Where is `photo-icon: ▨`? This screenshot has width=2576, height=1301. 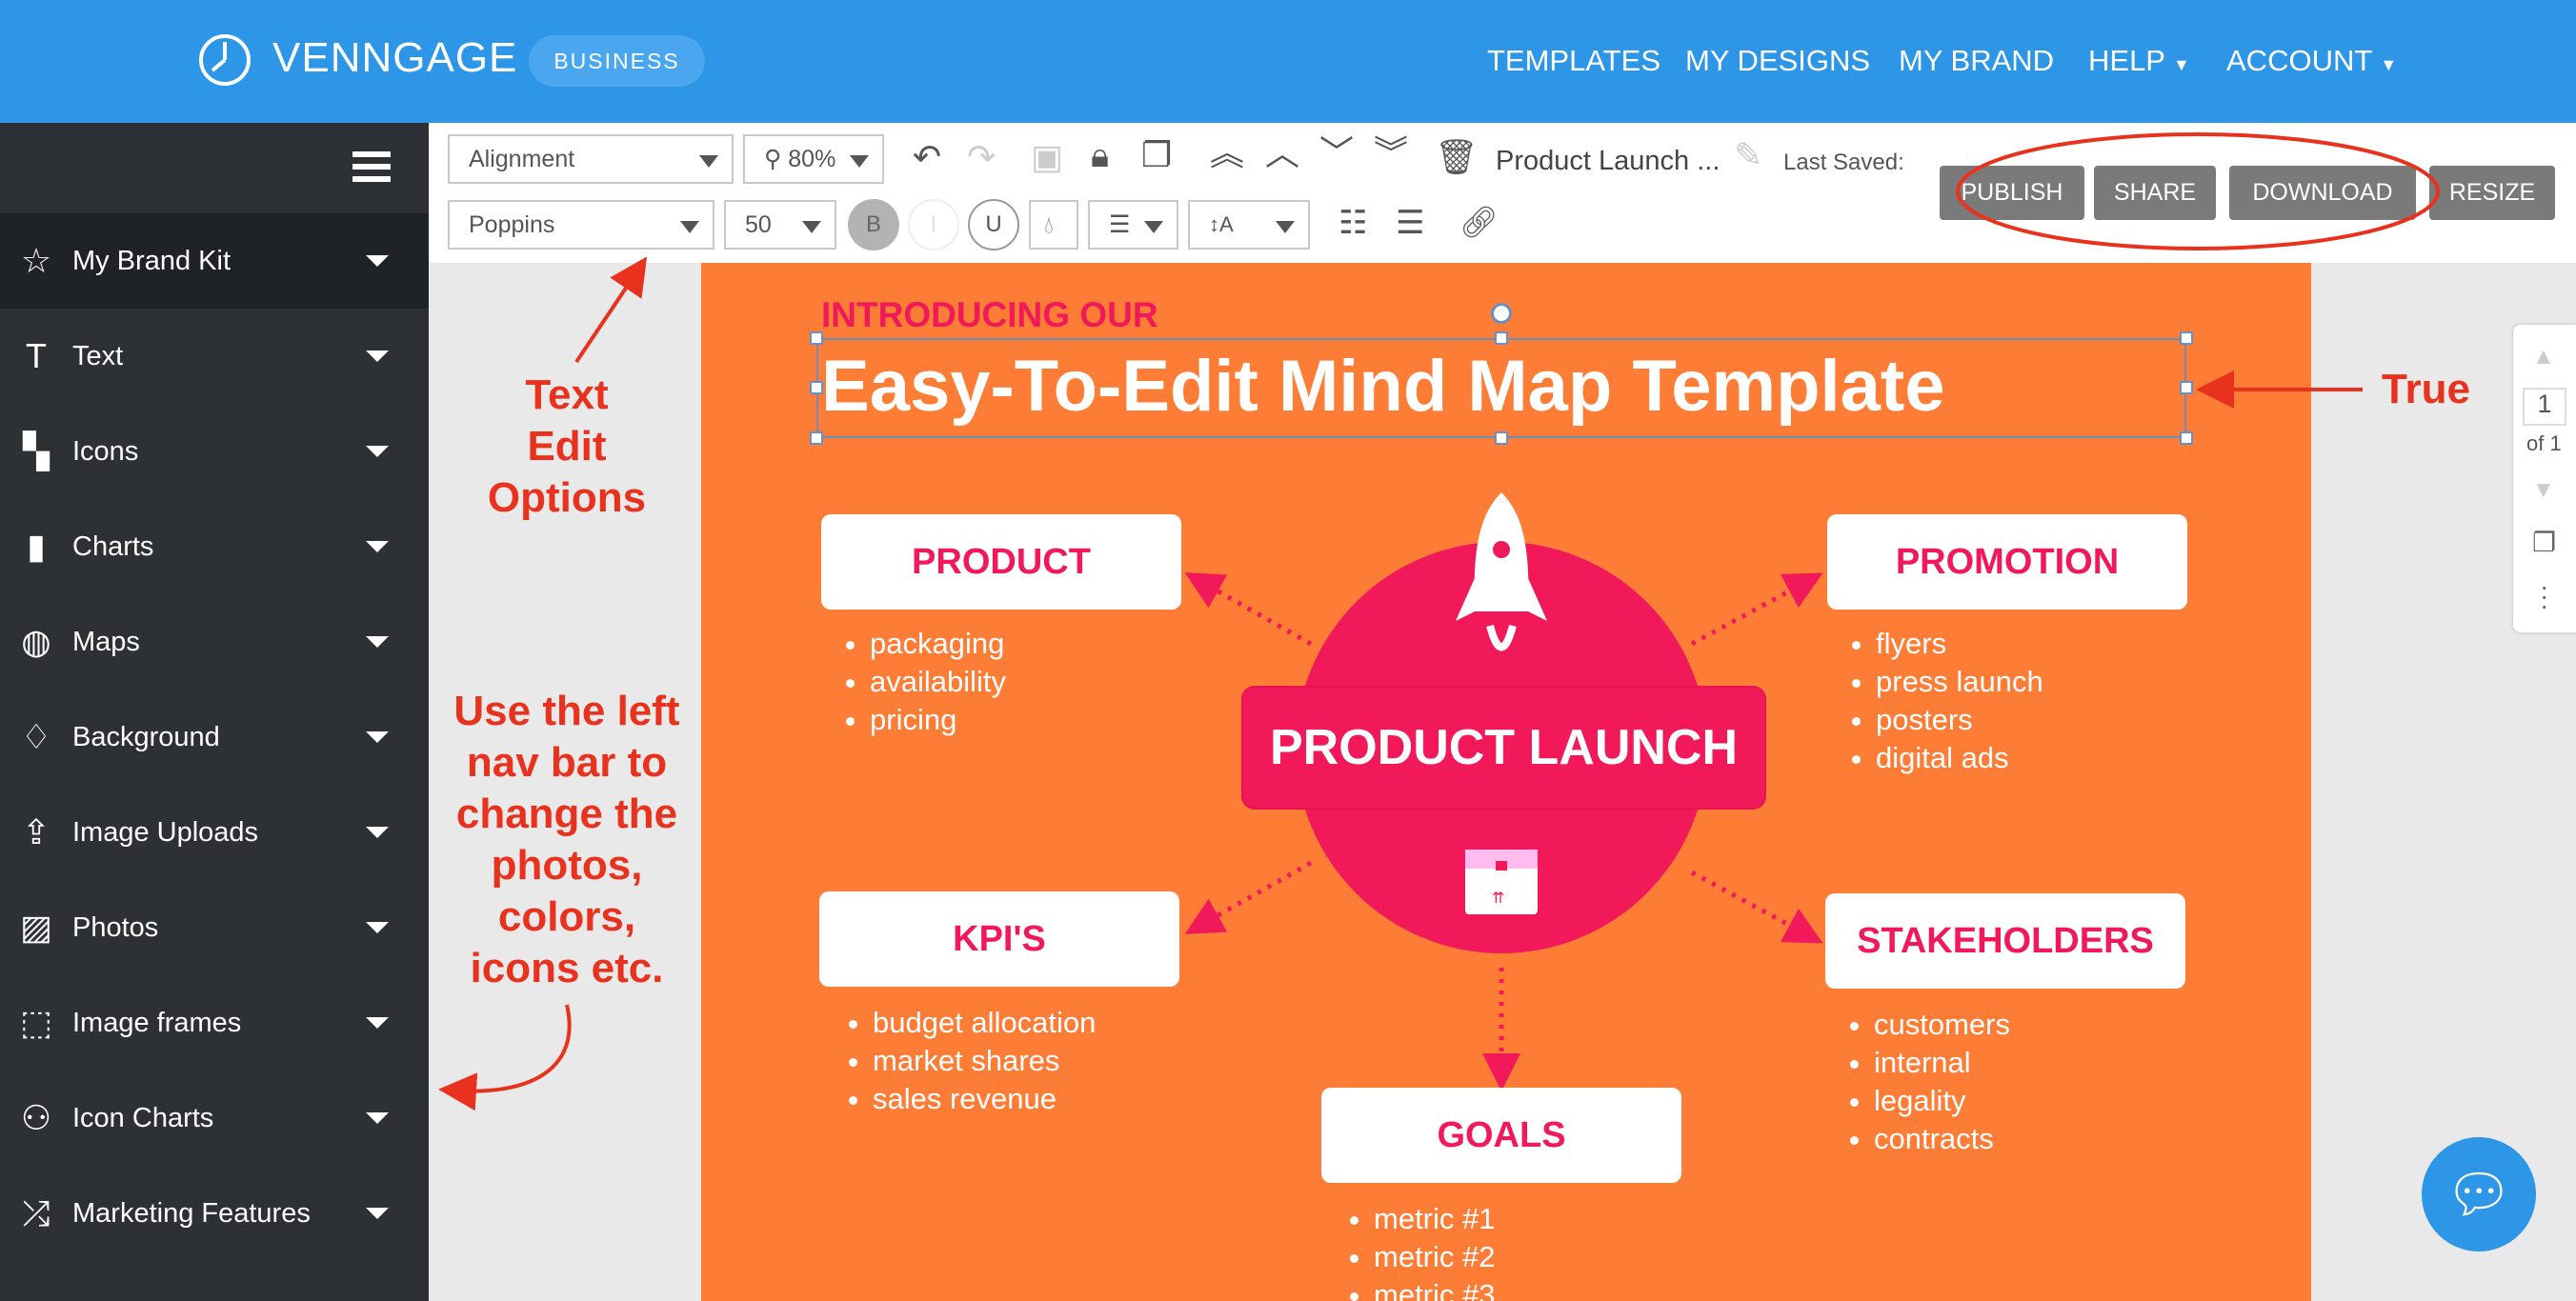
photo-icon: ▨ is located at coordinates (35, 927).